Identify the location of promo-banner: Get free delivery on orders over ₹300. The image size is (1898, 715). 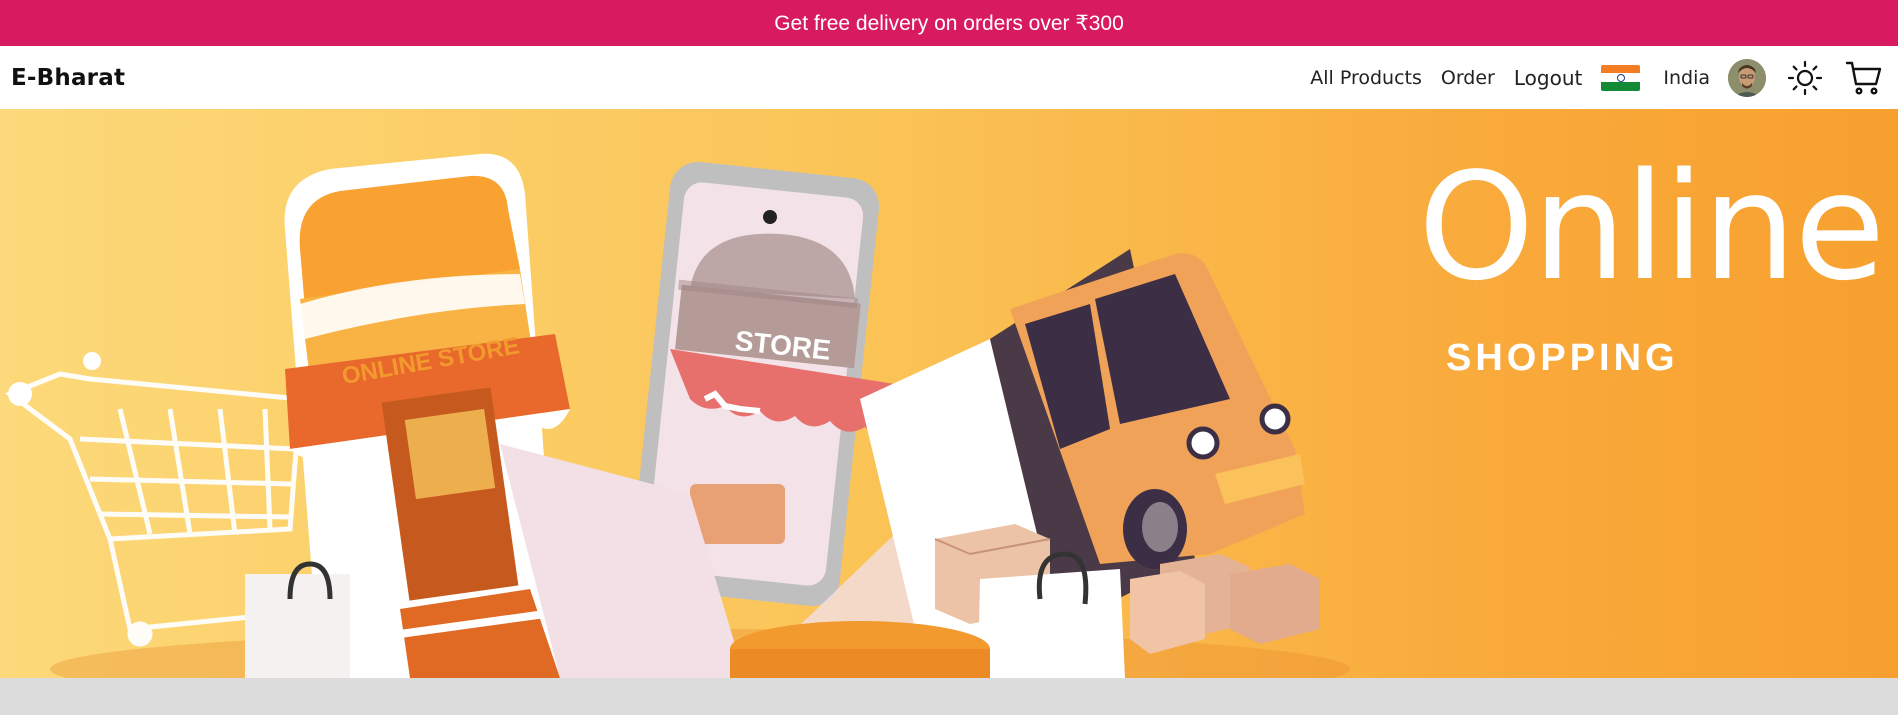
(949, 23).